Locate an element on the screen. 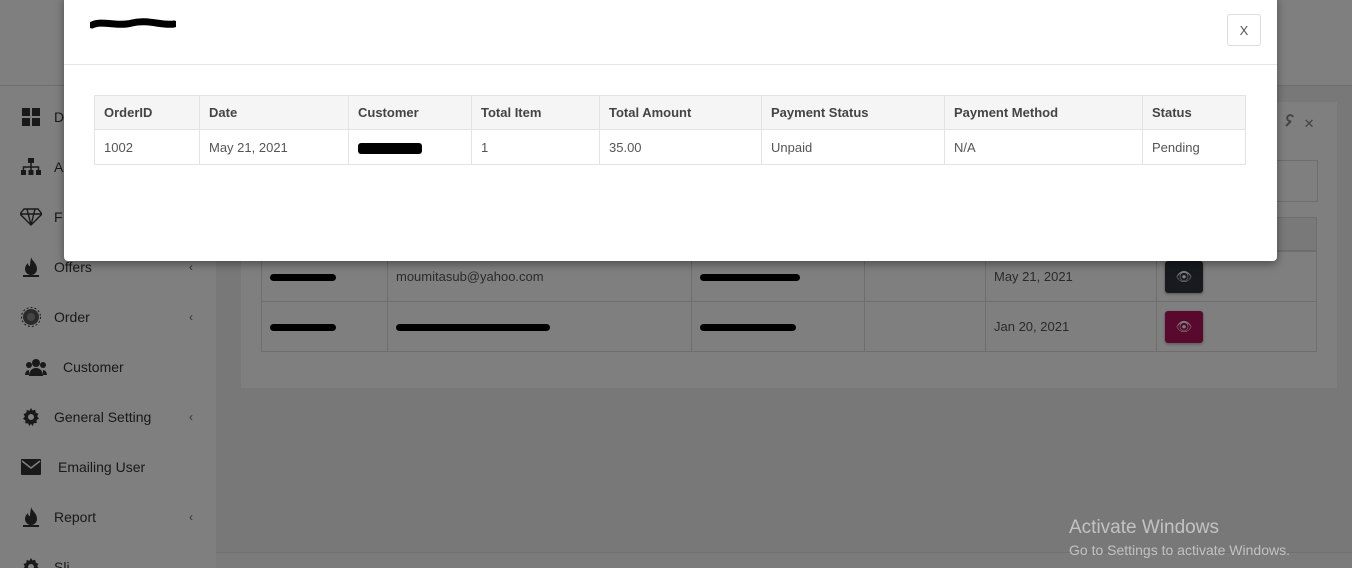 The image size is (1352, 568). column-header: Customer is located at coordinates (410, 112).